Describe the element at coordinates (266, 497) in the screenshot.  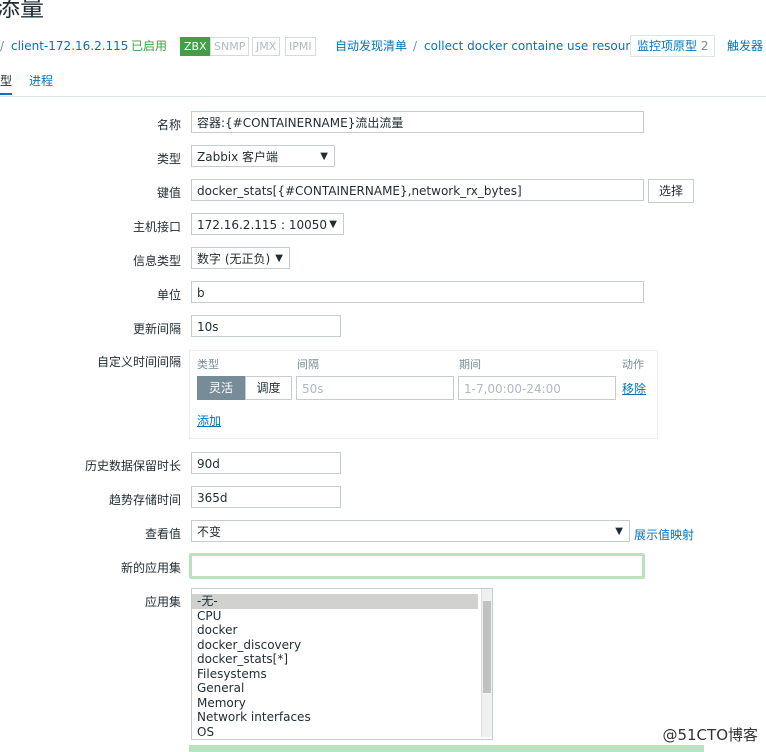
I see `trends-input: 365d` at that location.